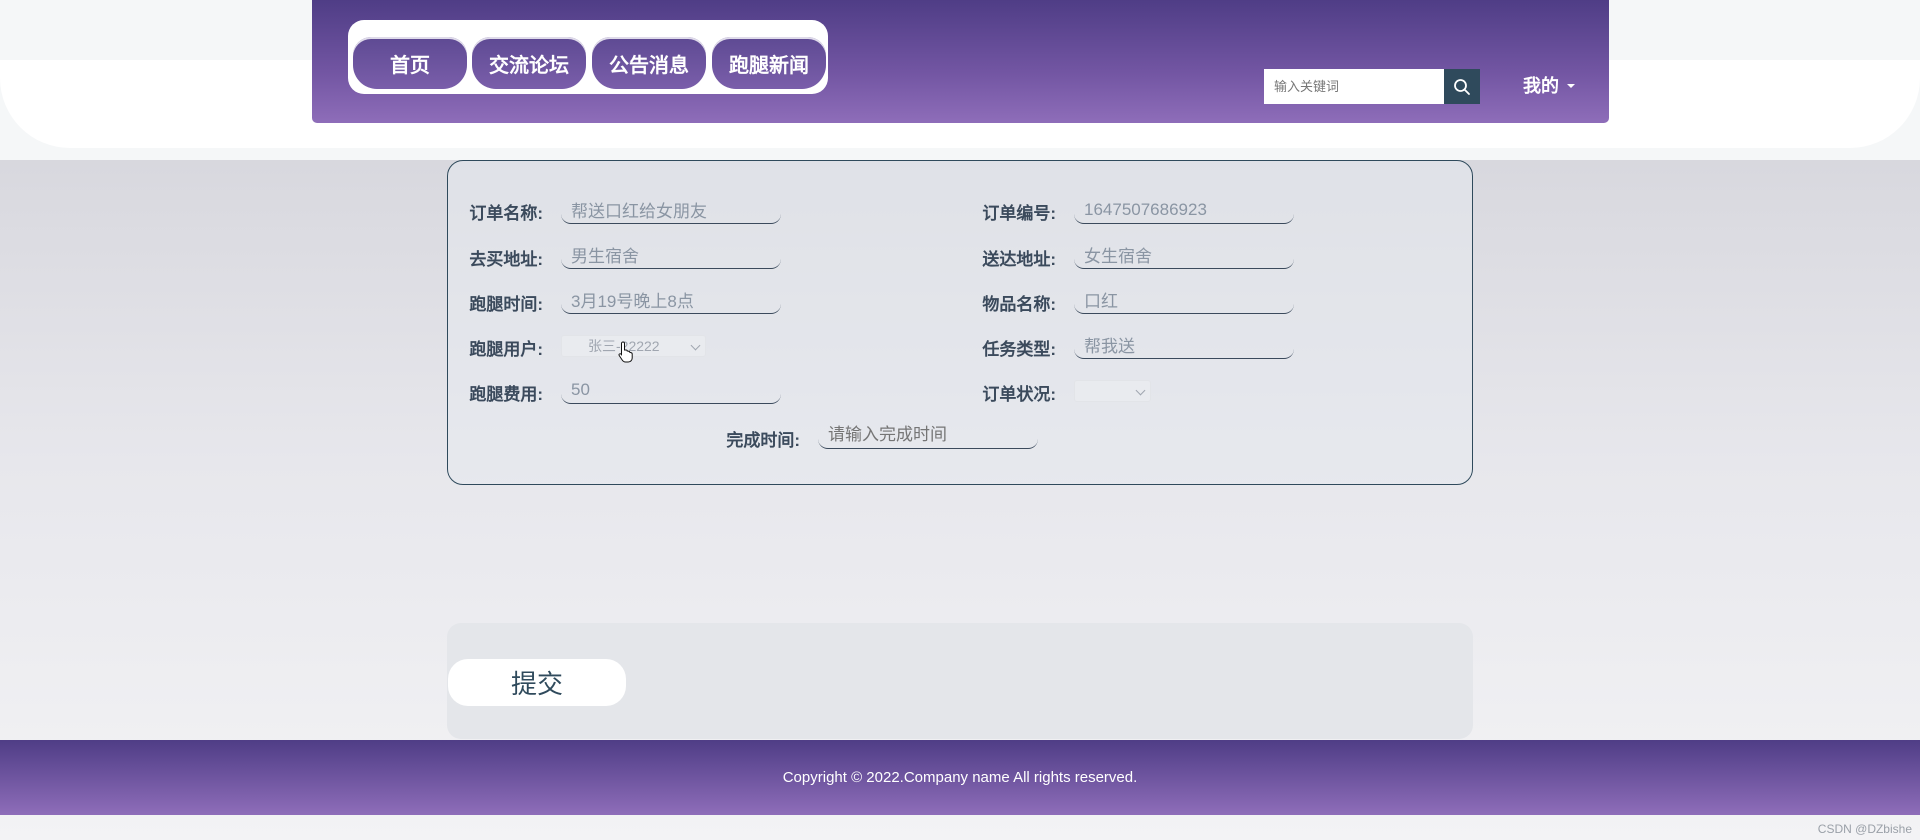 This screenshot has width=1920, height=840. I want to click on deliver-address-field: 女生宿舍, so click(1184, 255).